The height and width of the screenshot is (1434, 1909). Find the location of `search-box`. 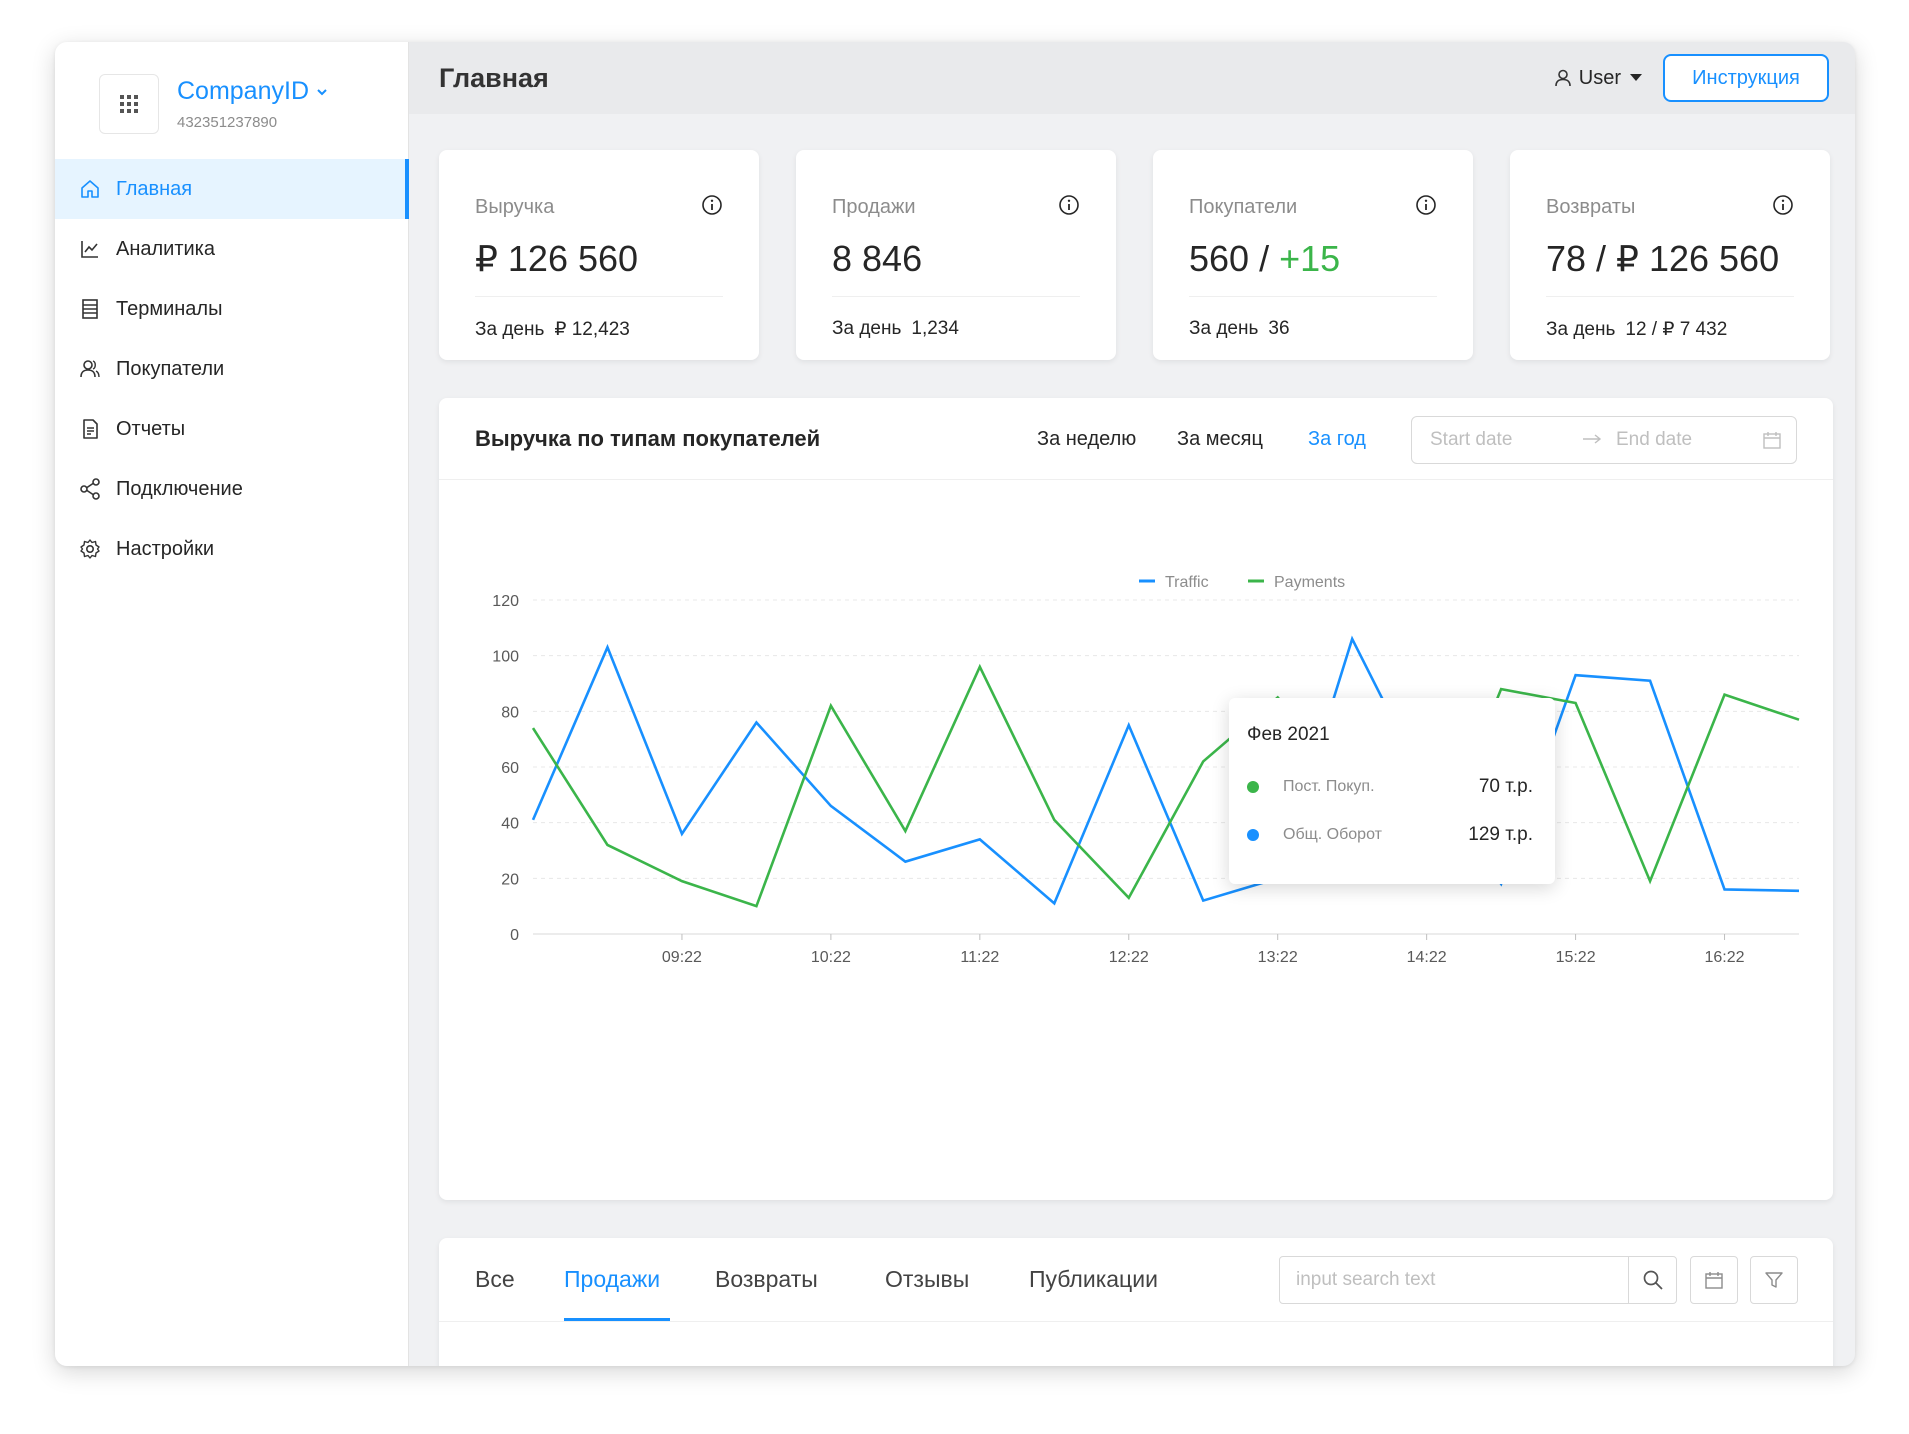

search-box is located at coordinates (1478, 1280).